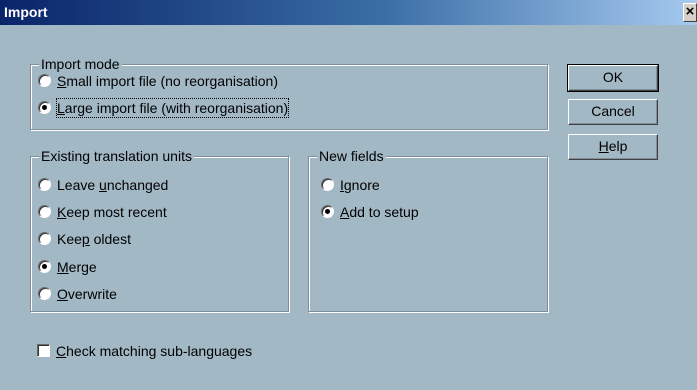  I want to click on radio-merge-label: Merge, so click(77, 267).